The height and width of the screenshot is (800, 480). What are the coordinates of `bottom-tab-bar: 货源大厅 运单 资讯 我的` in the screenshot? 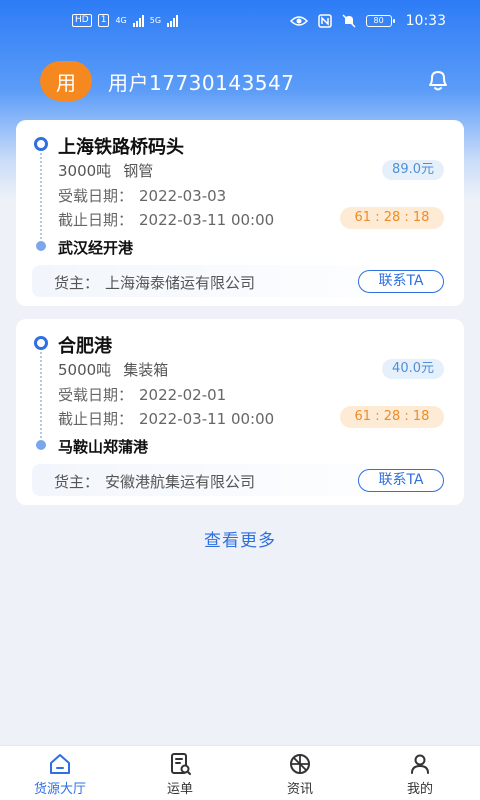 It's located at (240, 772).